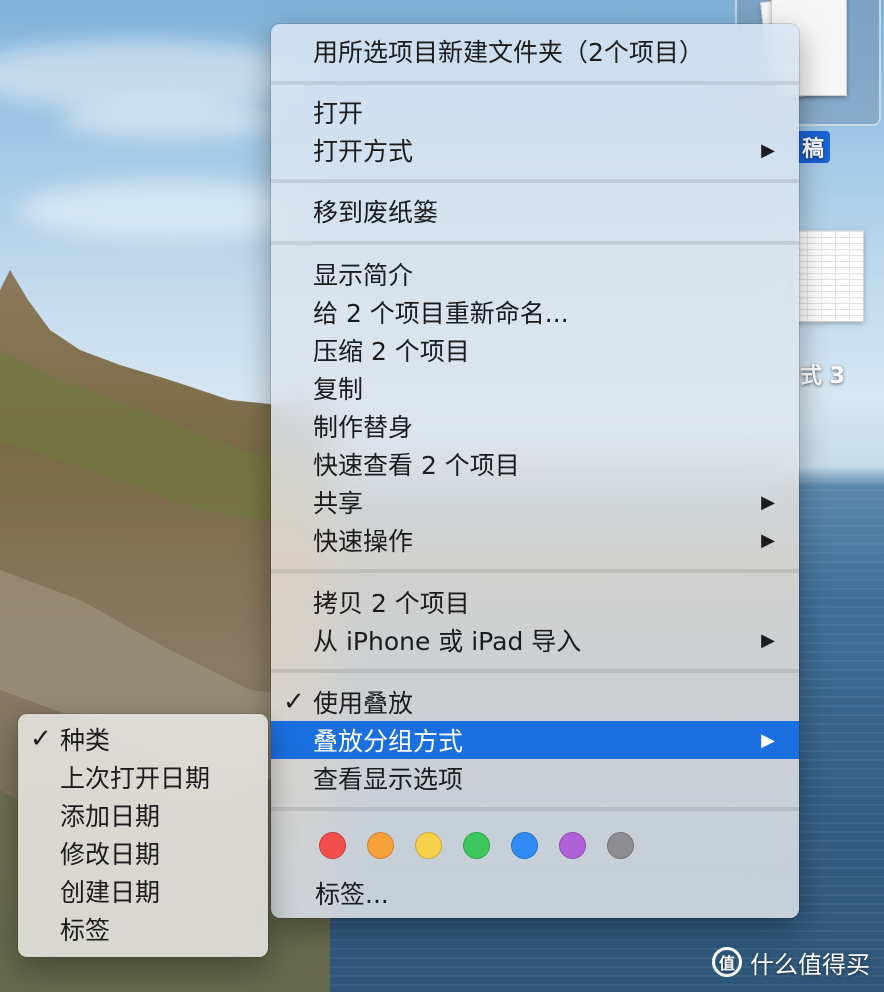 The height and width of the screenshot is (992, 884). Describe the element at coordinates (85, 930) in the screenshot. I see `menu-item-label: 标签` at that location.